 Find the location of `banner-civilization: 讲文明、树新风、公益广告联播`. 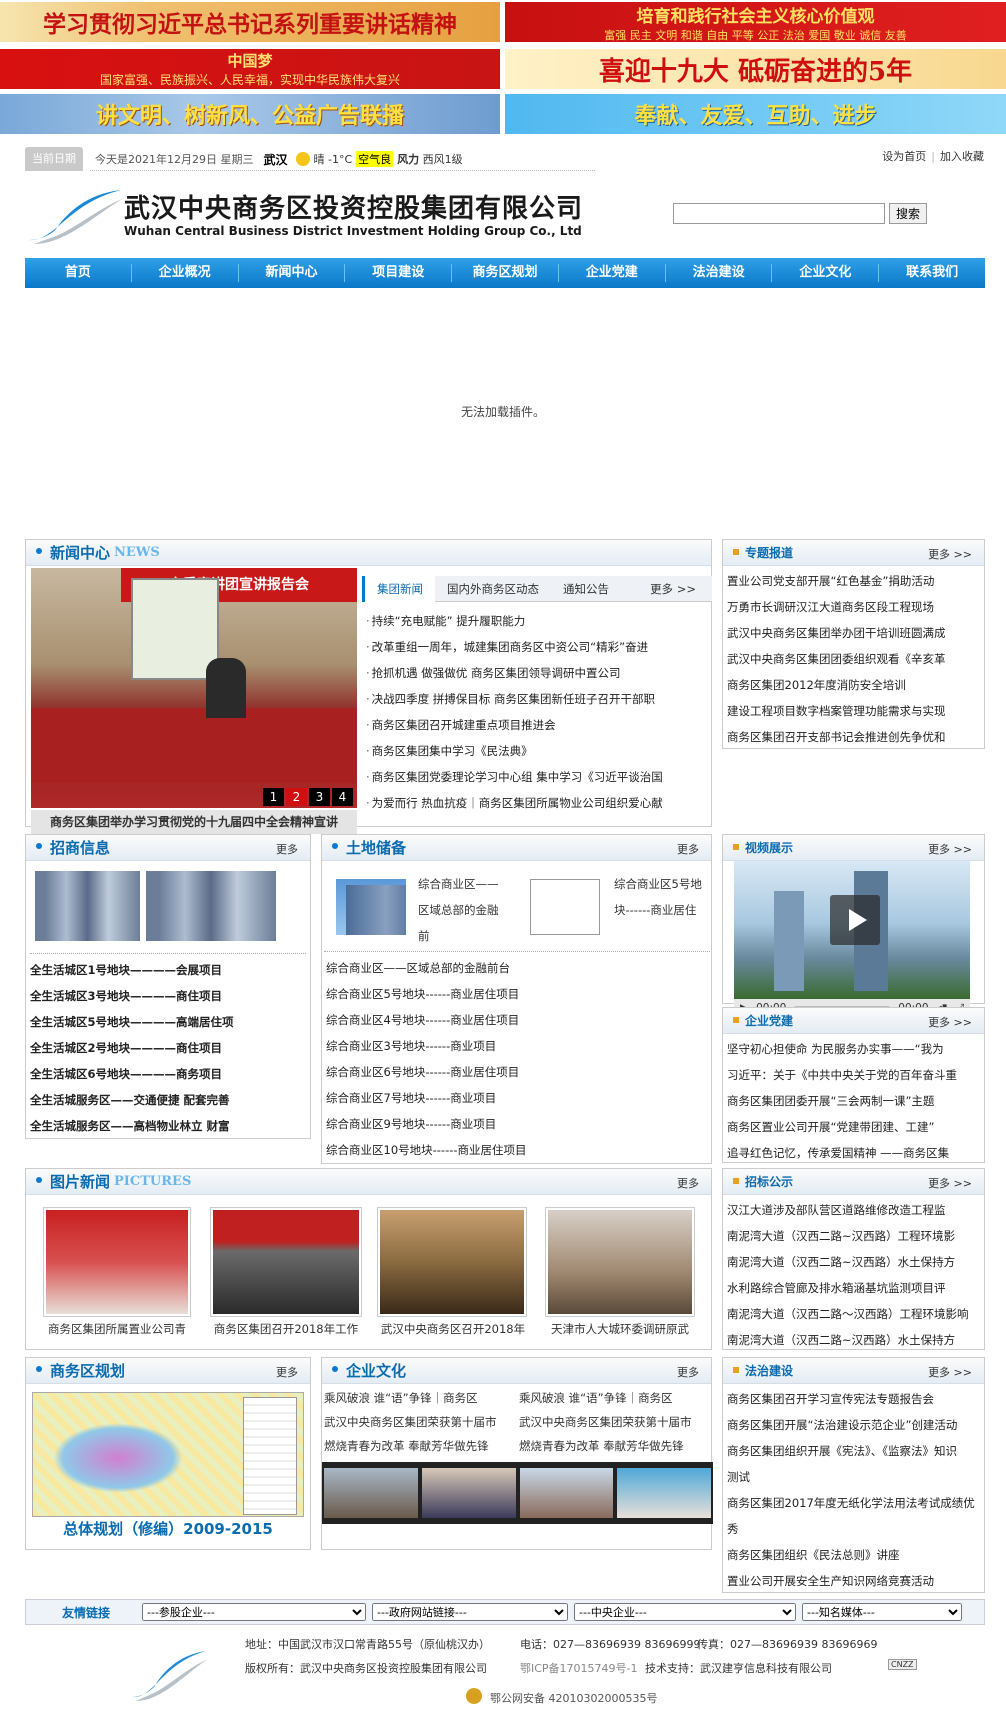

banner-civilization: 讲文明、树新风、公益广告联播 is located at coordinates (250, 114).